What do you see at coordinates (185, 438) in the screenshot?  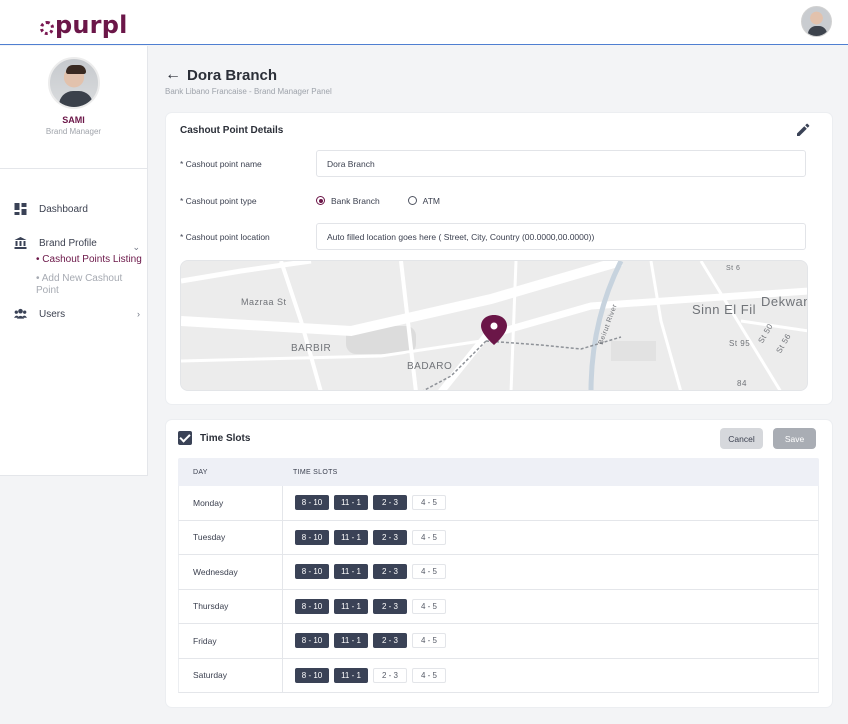 I see `time-slots-checkbox` at bounding box center [185, 438].